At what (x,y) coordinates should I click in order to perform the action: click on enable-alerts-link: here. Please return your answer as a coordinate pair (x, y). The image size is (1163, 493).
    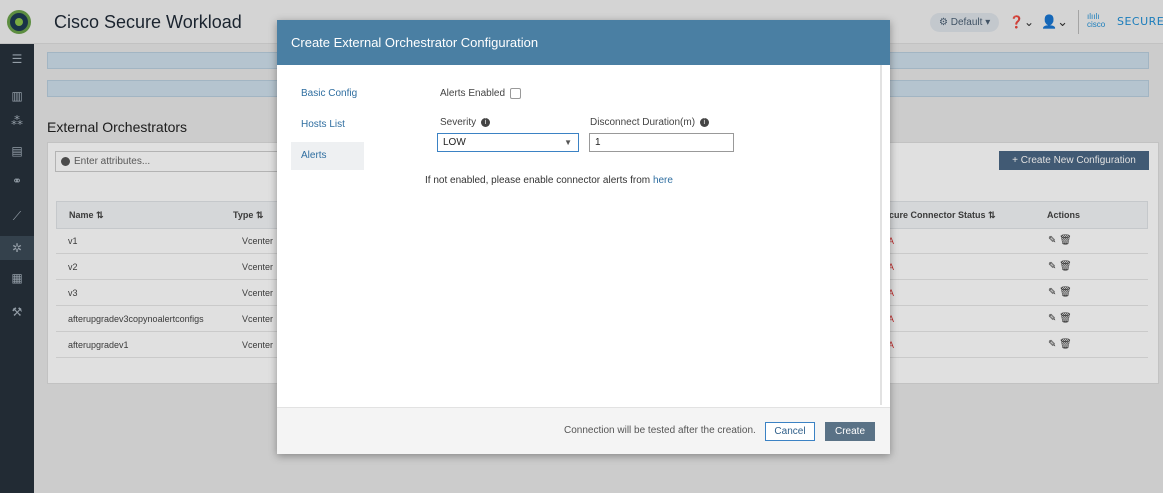
    Looking at the image, I should click on (663, 180).